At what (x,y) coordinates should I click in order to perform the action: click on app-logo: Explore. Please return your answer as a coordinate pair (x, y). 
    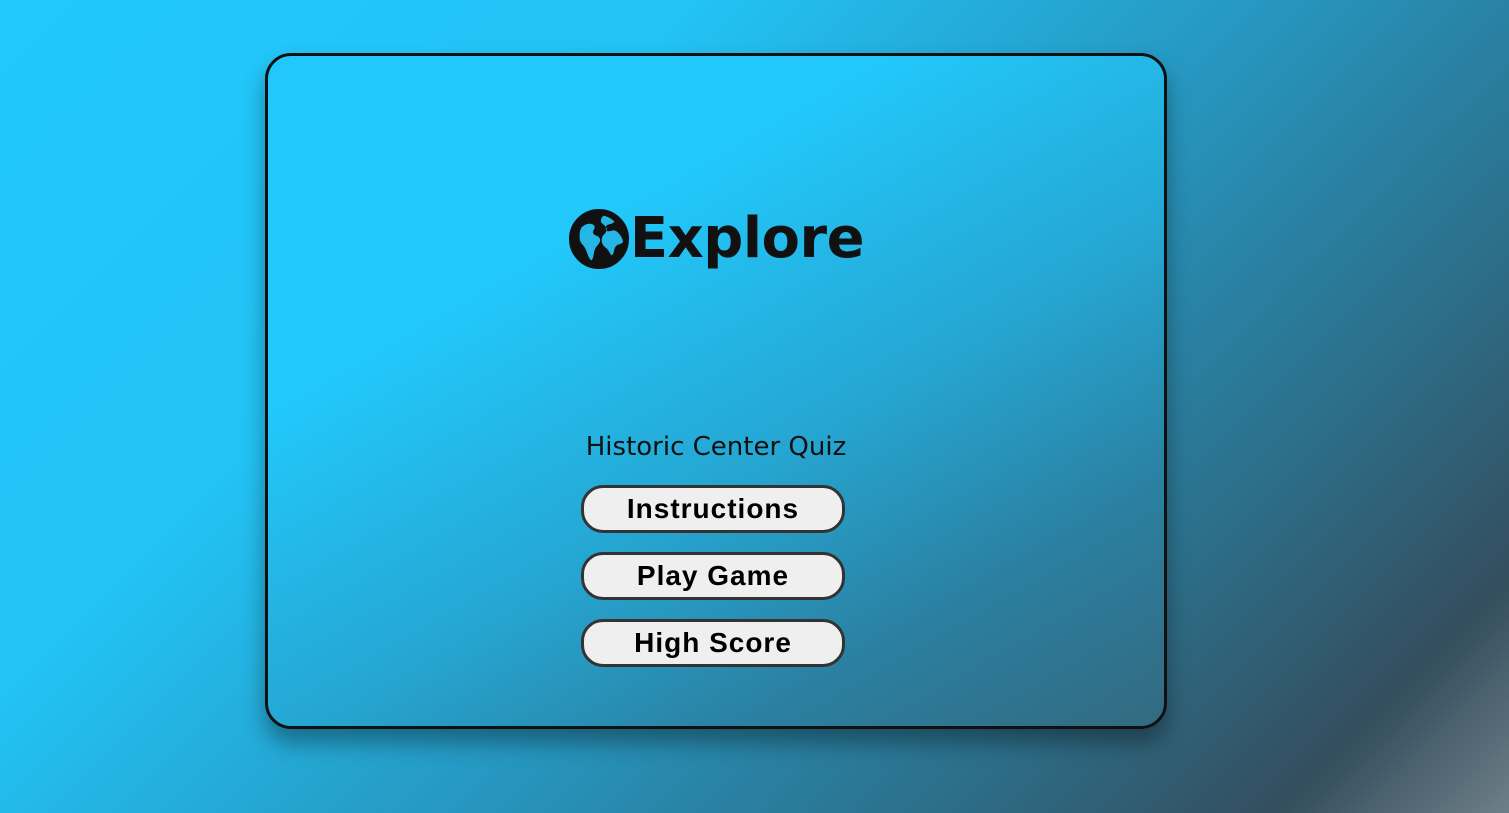
    Looking at the image, I should click on (716, 239).